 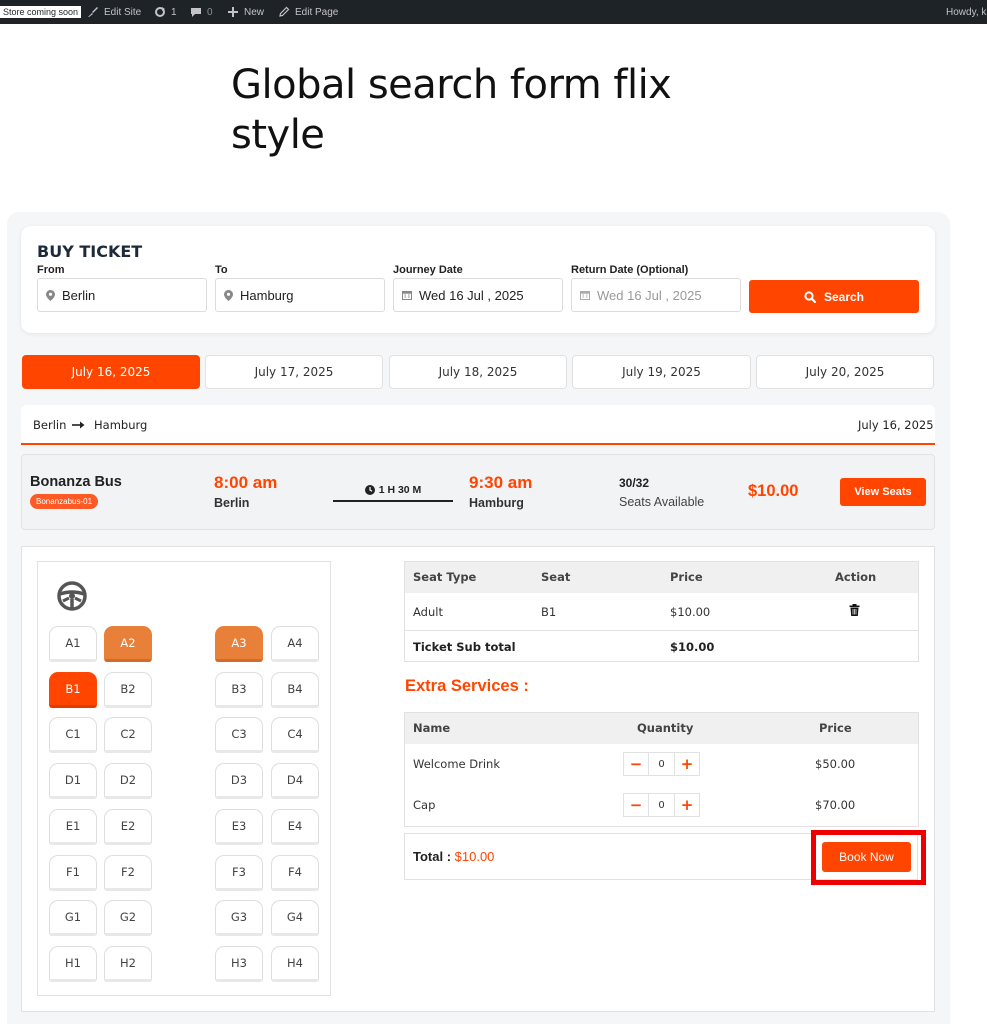 What do you see at coordinates (866, 857) in the screenshot?
I see `book-now-button: Book Now` at bounding box center [866, 857].